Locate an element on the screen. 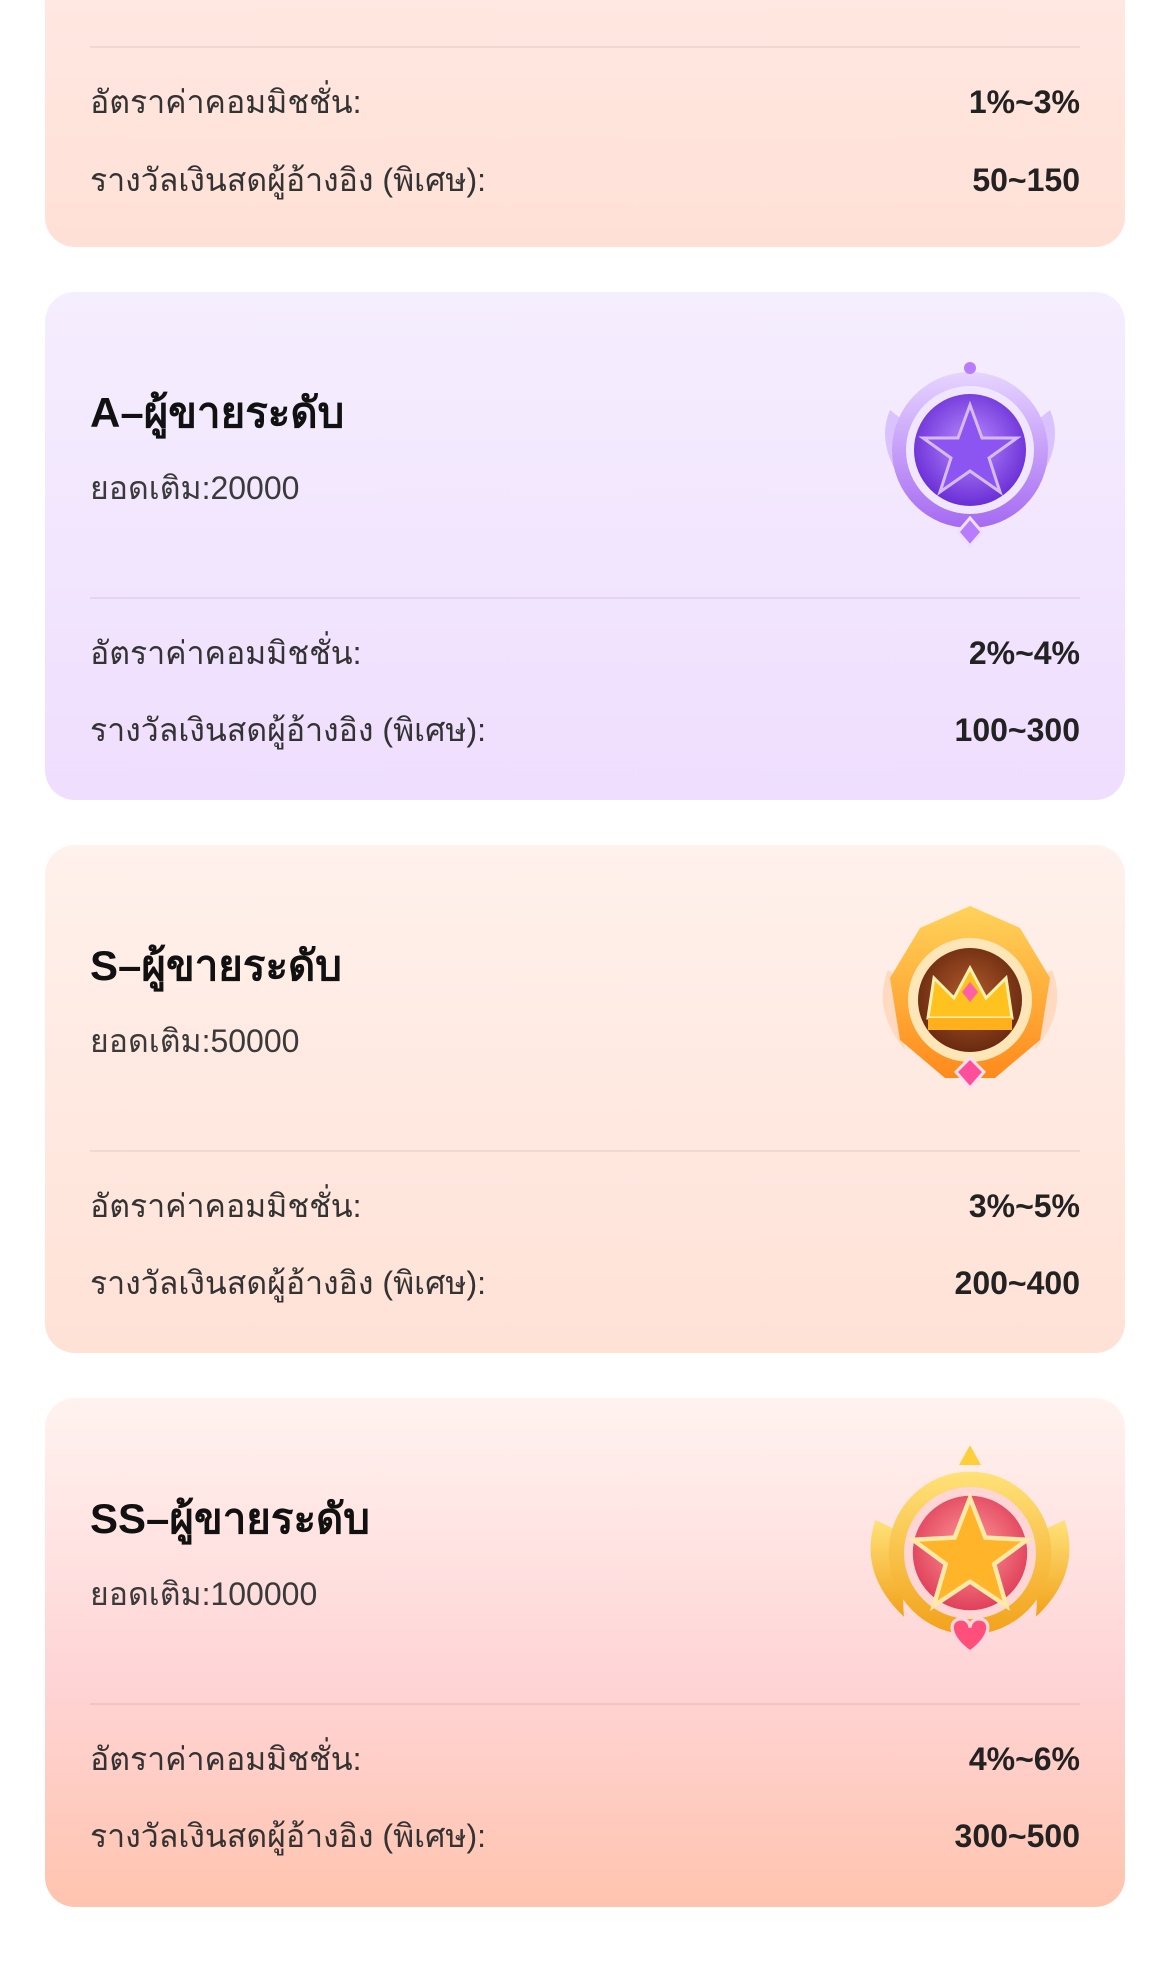 Image resolution: width=1170 pixels, height=1961 pixels. referral-row: รางวัลเงินสดผู้อ้างอิง (พิเศษ): 50~150 is located at coordinates (585, 180).